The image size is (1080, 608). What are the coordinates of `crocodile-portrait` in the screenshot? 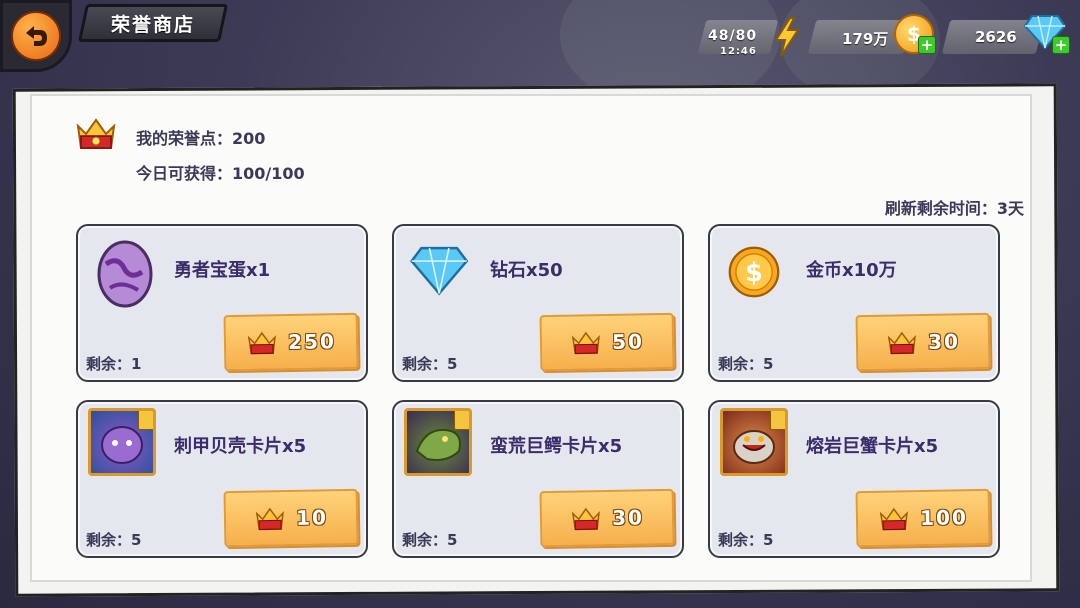 It's located at (438, 442).